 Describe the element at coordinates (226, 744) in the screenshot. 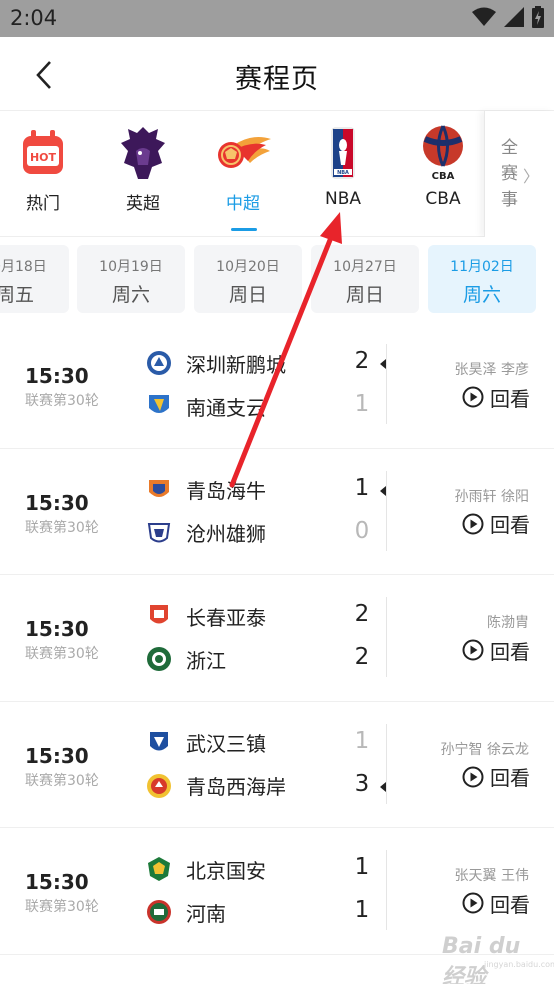

I see `team-name: 武汉三镇` at that location.